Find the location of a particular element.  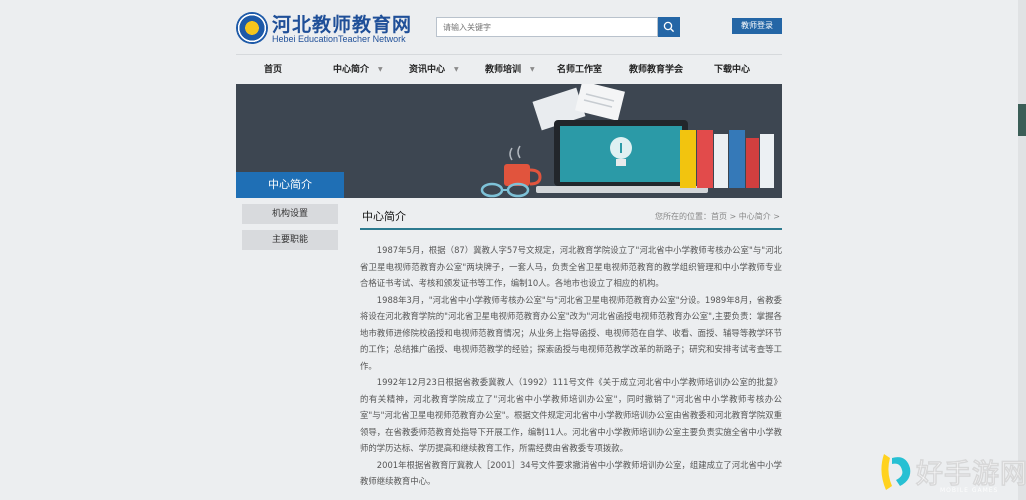

scrollbar-thumb is located at coordinates (1022, 120).